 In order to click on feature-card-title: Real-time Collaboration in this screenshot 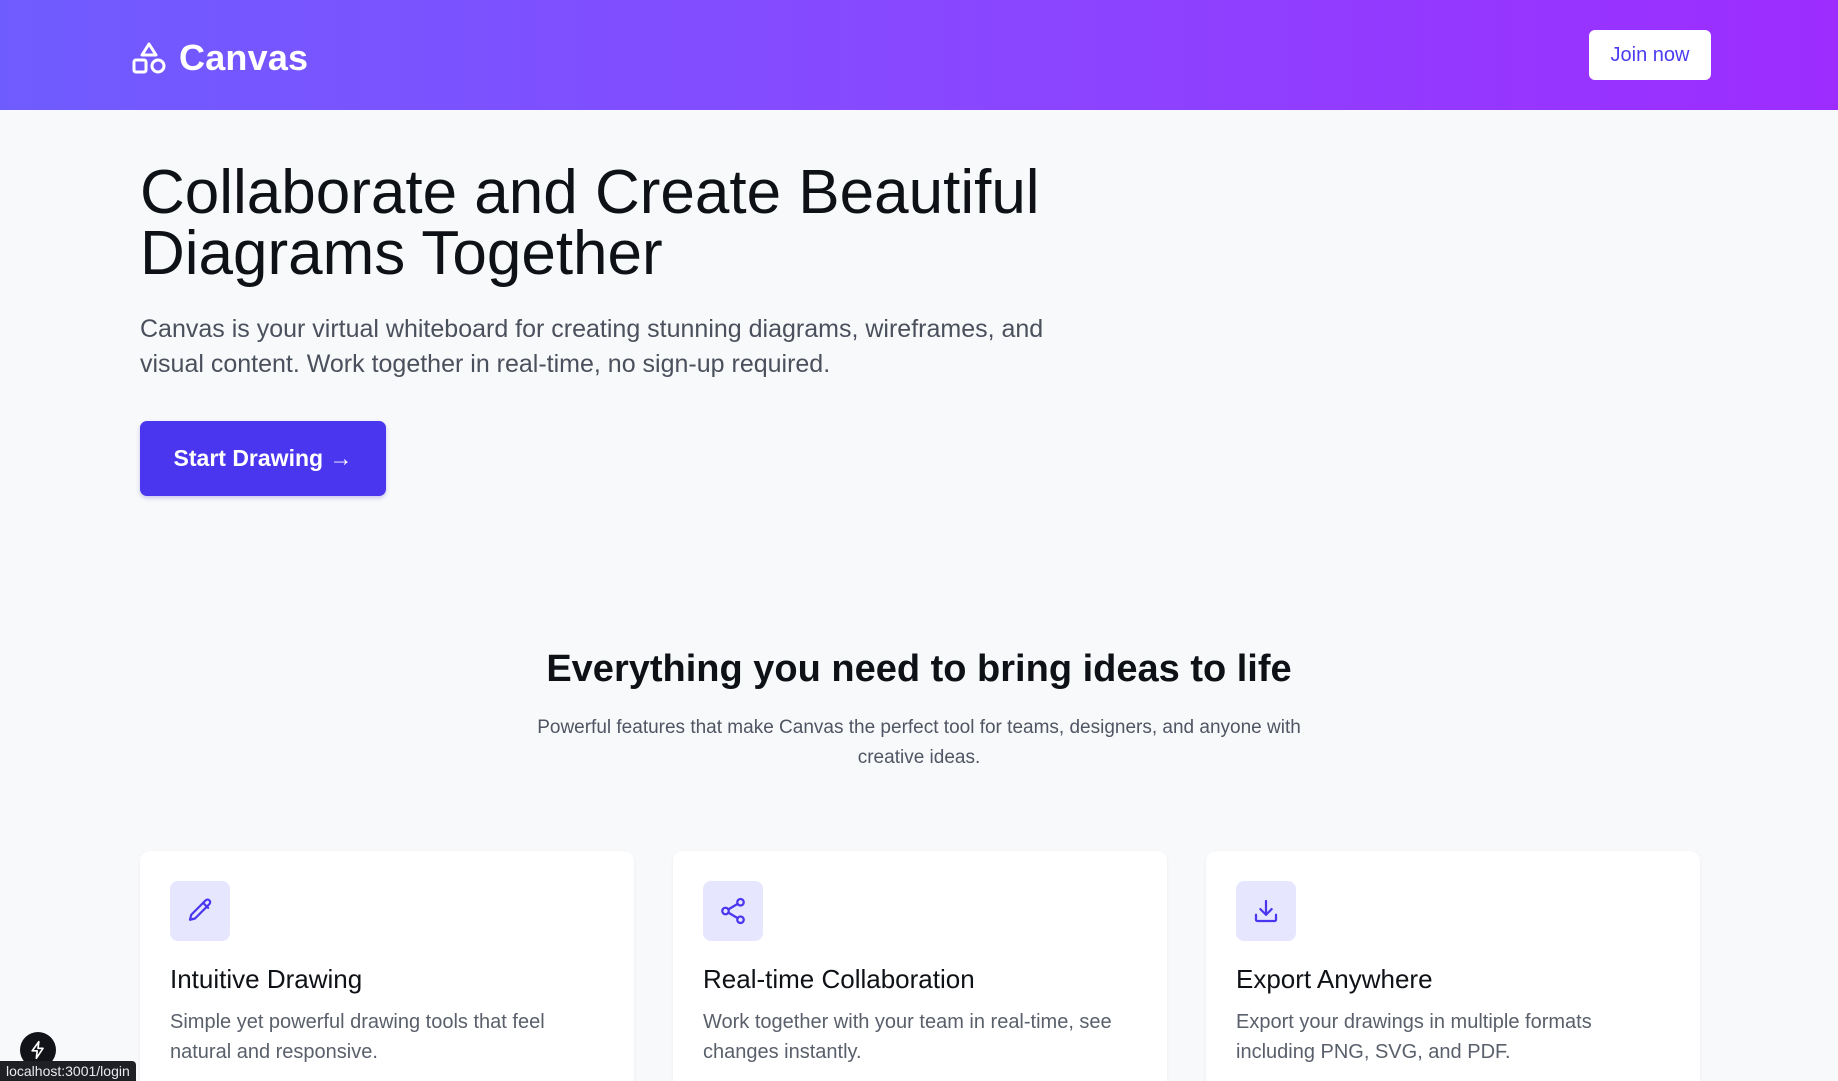, I will do `click(839, 979)`.